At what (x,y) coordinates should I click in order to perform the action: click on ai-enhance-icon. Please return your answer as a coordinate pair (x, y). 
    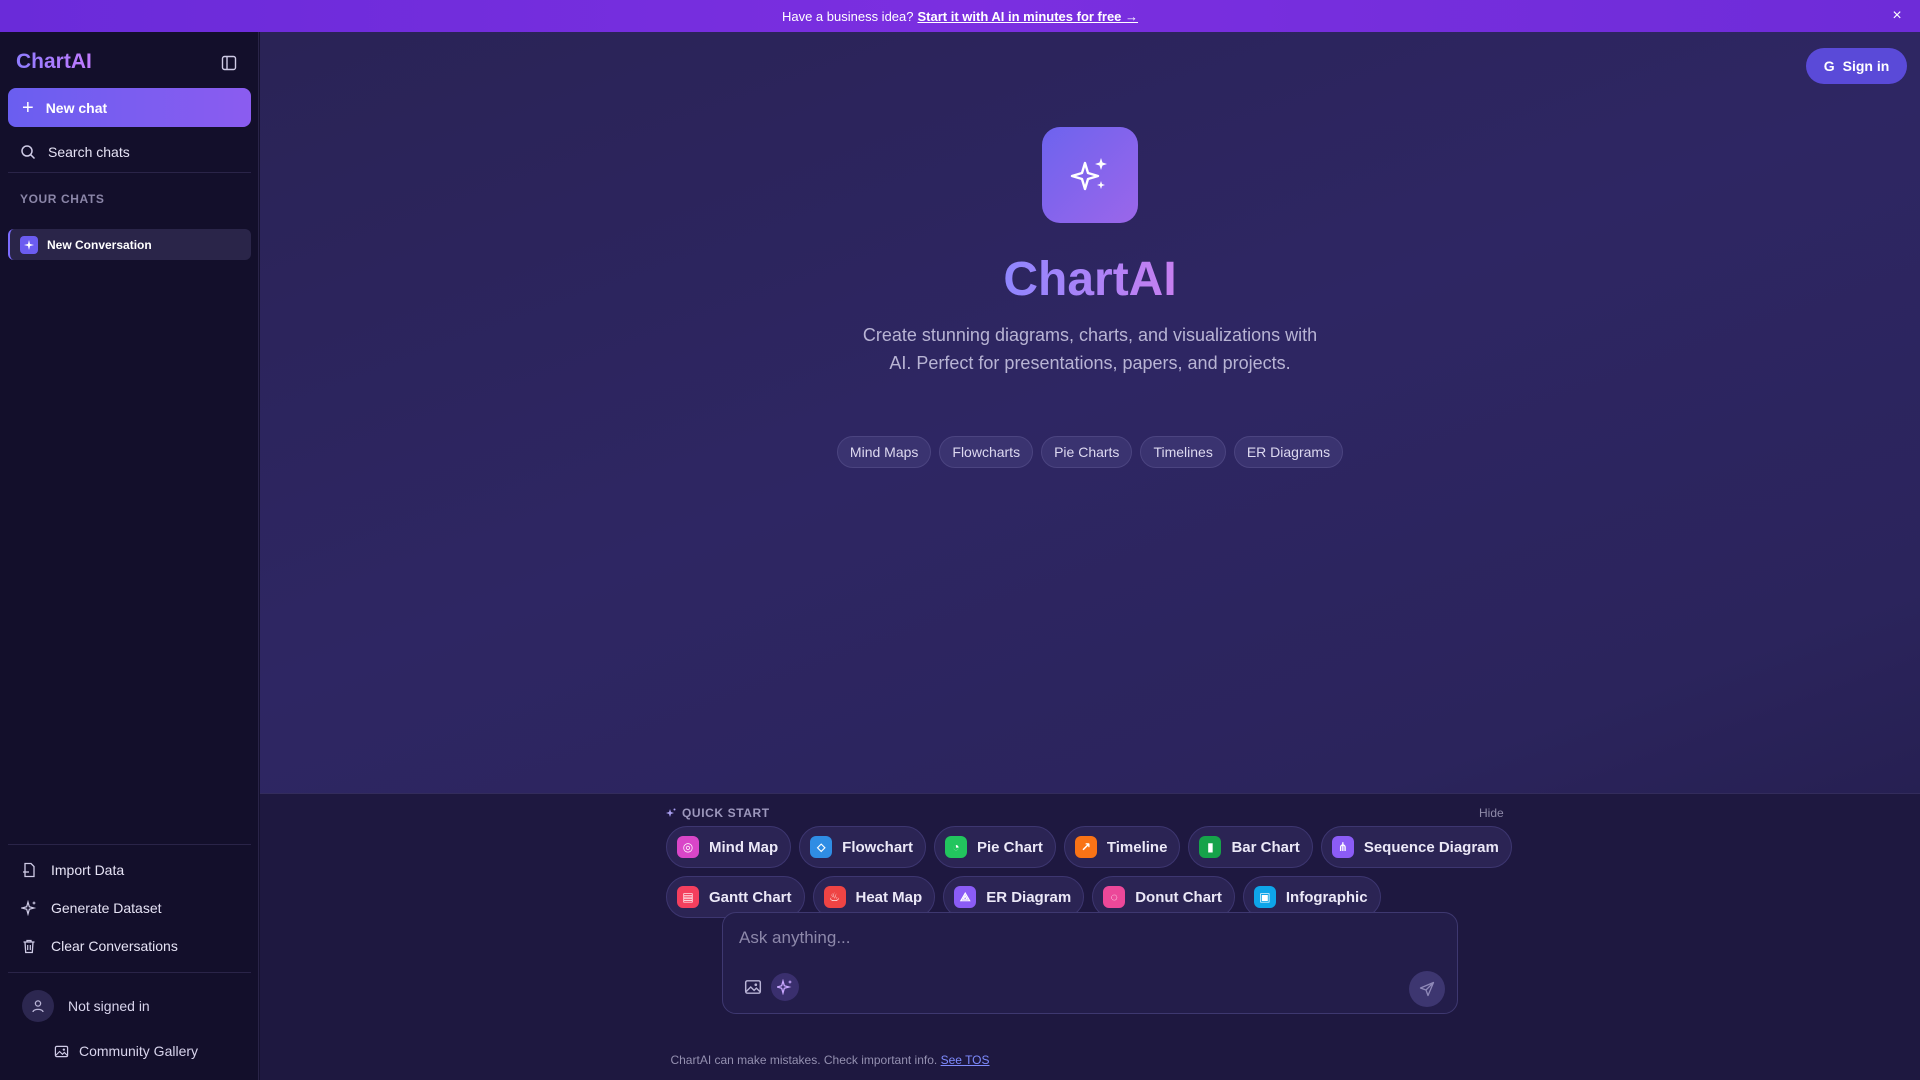
    Looking at the image, I should click on (785, 987).